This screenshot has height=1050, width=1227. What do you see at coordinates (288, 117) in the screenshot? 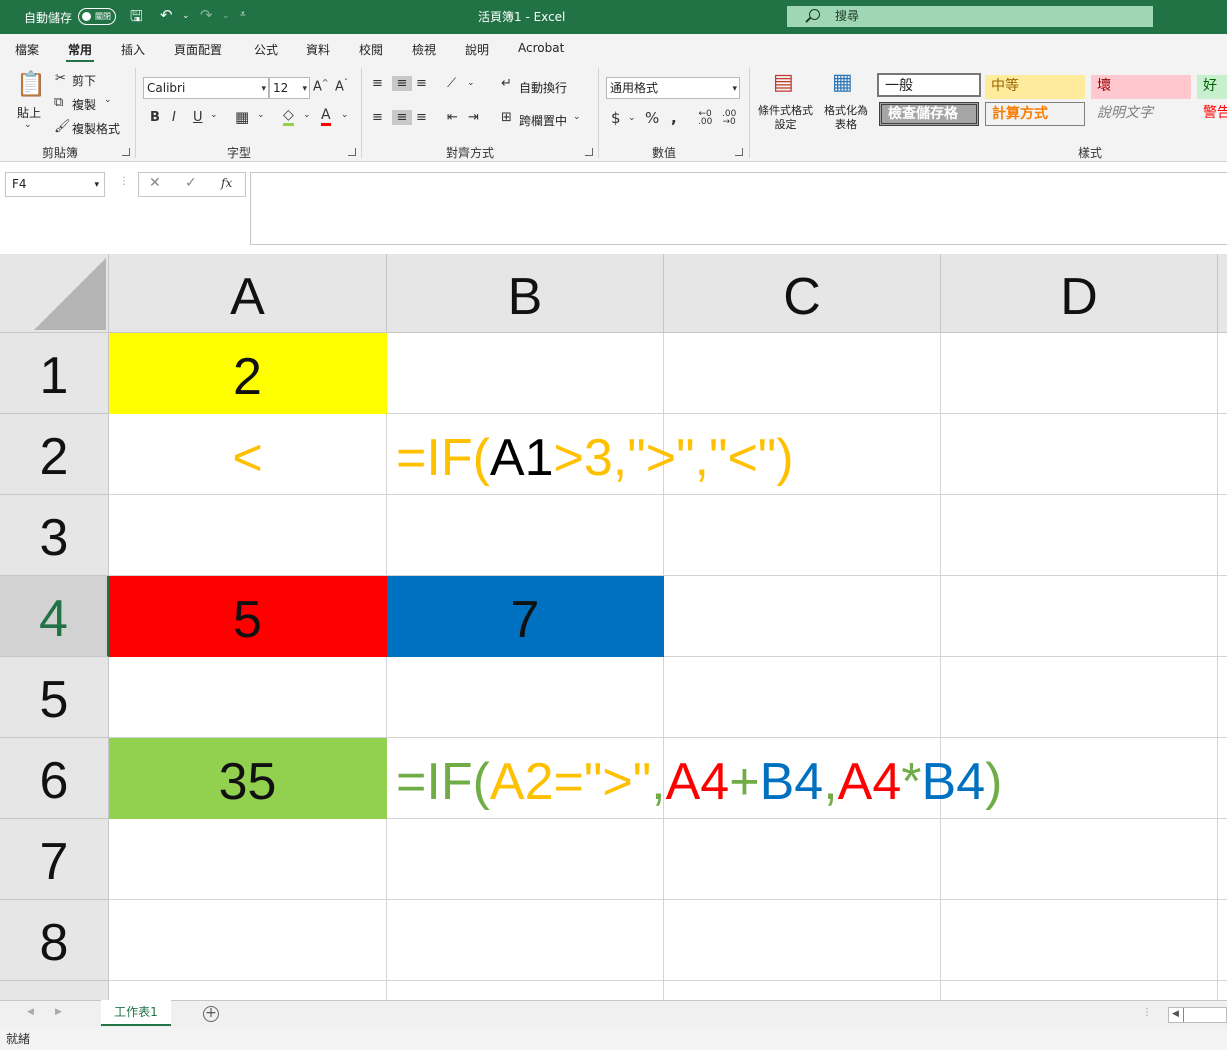
I see `fill-color-icon: ◇` at bounding box center [288, 117].